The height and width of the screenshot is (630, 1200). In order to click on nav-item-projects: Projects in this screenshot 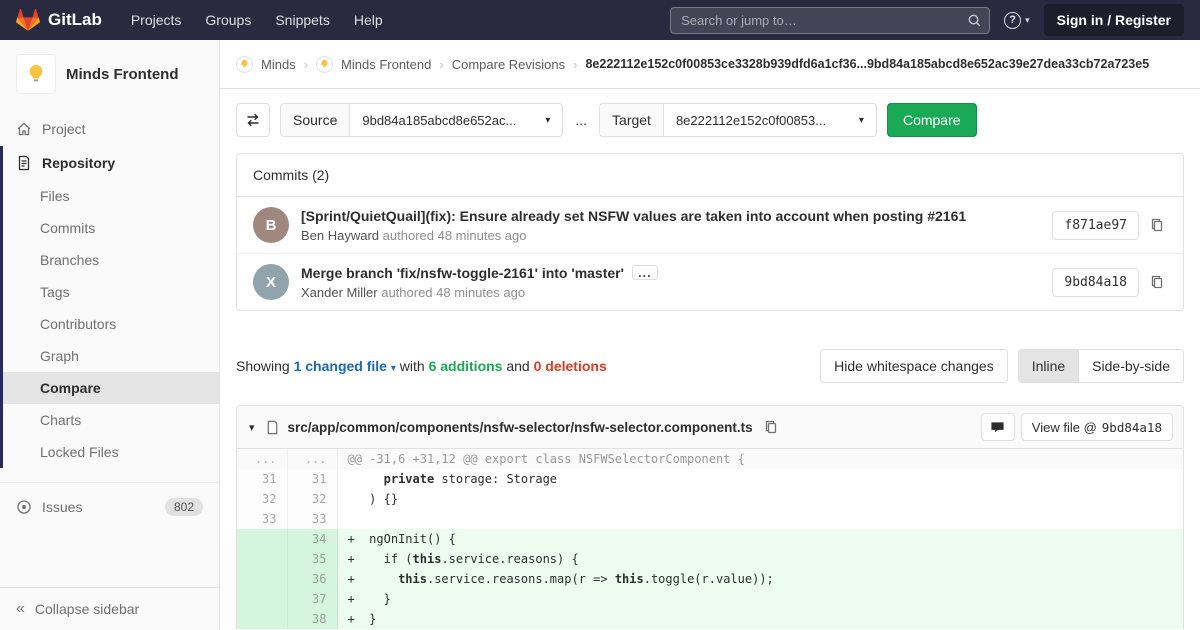, I will do `click(156, 20)`.